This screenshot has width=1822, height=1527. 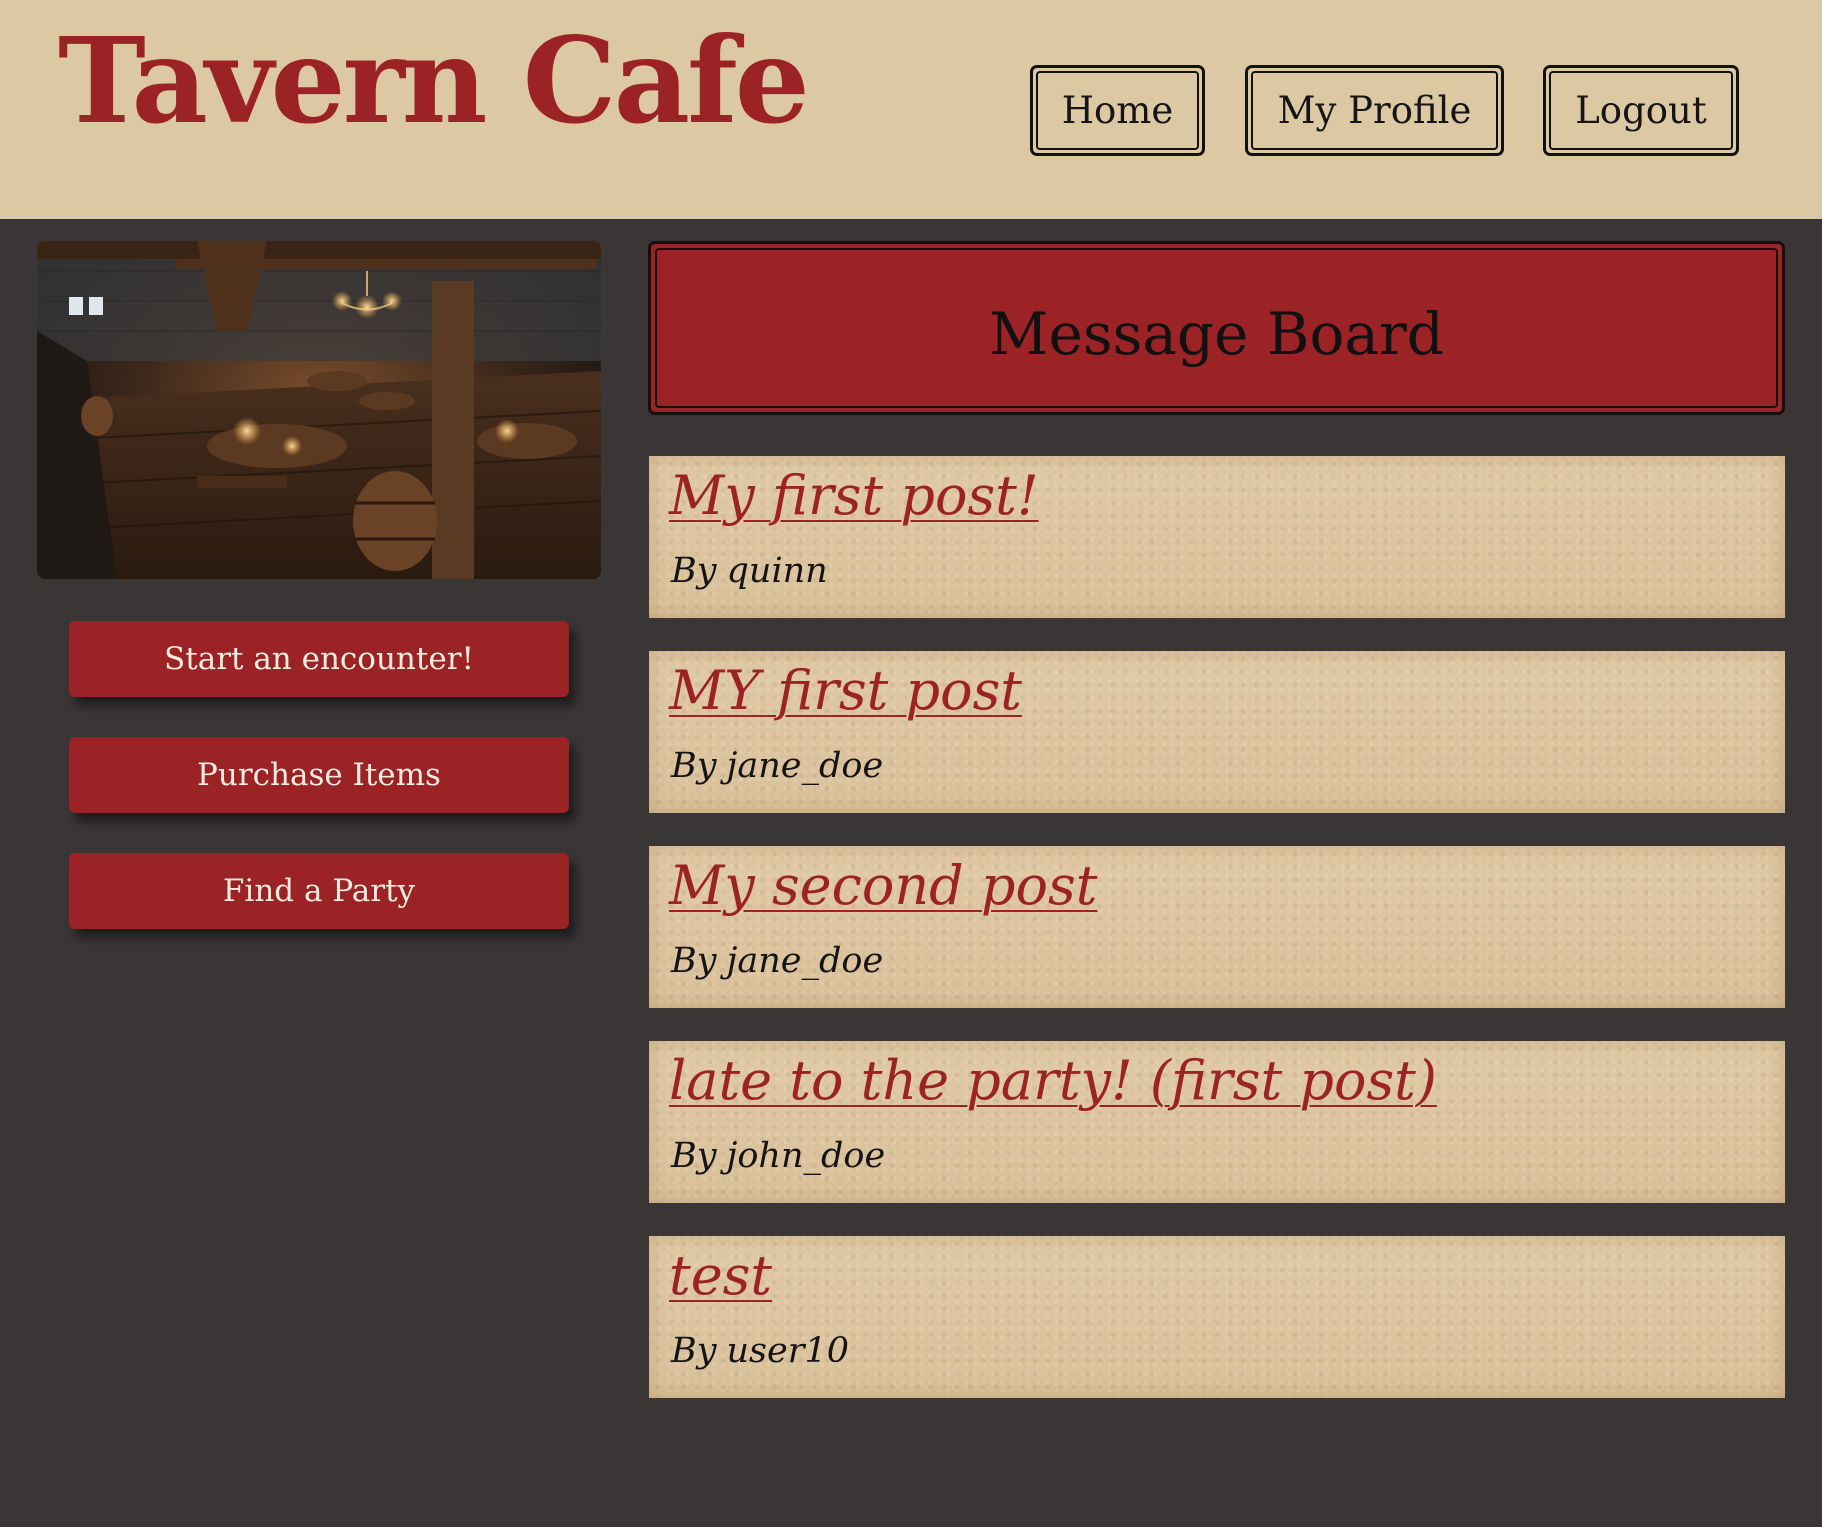 I want to click on start-encounter-button: Start an encounter!, so click(x=319, y=659).